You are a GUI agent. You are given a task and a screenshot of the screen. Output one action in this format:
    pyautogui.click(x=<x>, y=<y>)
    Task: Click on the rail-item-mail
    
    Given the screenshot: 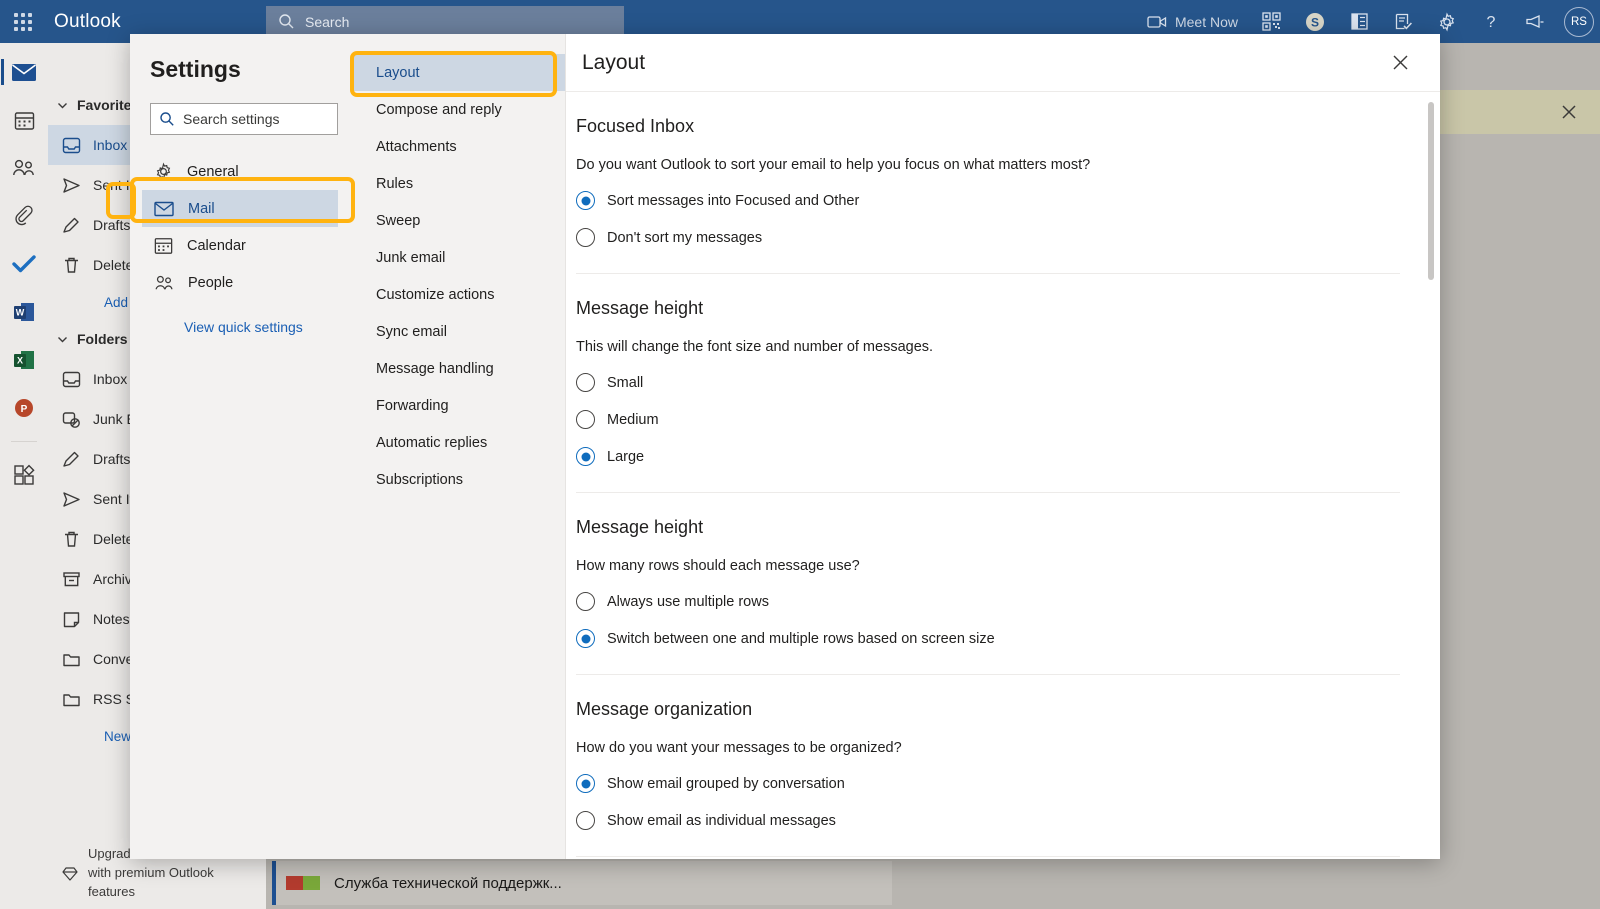 What is the action you would take?
    pyautogui.click(x=22, y=72)
    